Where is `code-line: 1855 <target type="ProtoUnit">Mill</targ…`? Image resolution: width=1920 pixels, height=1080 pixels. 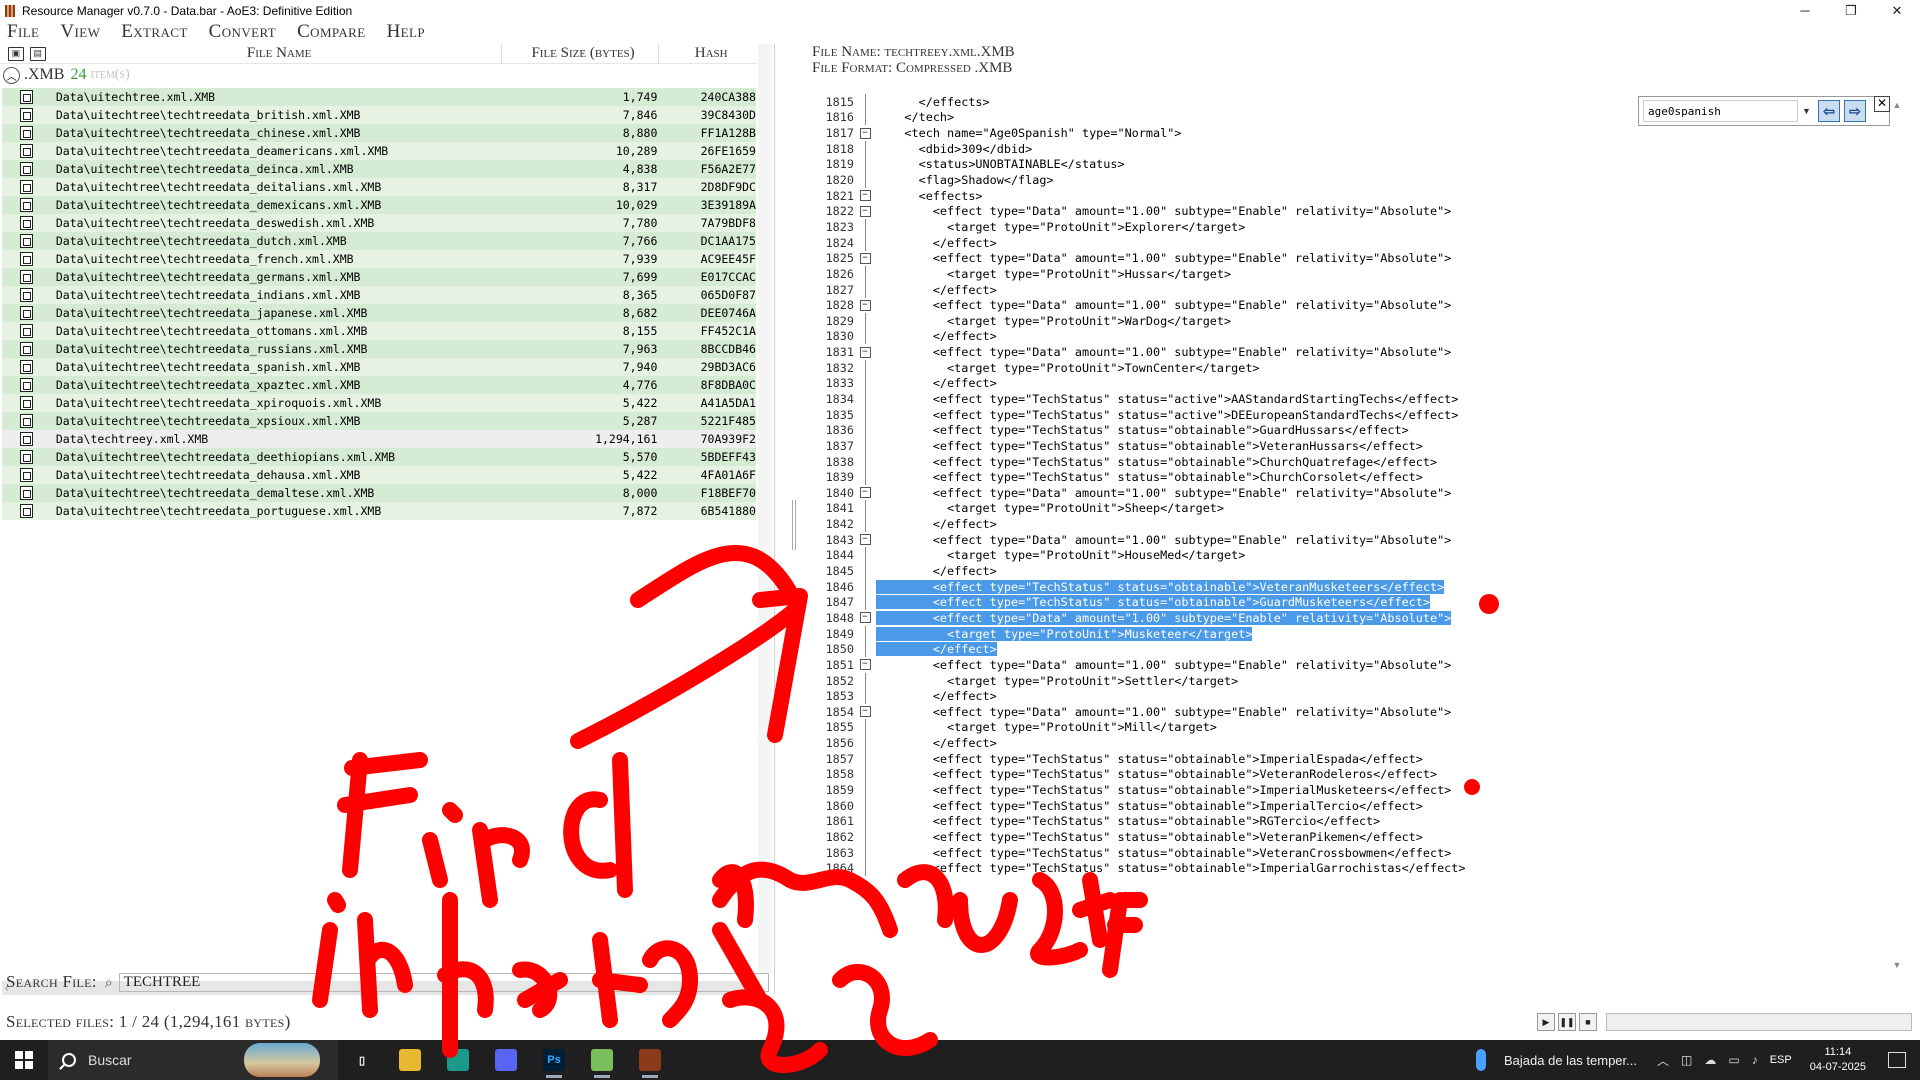 code-line: 1855 <target type="ProtoUnit">Mill</targ… is located at coordinates (1355, 727).